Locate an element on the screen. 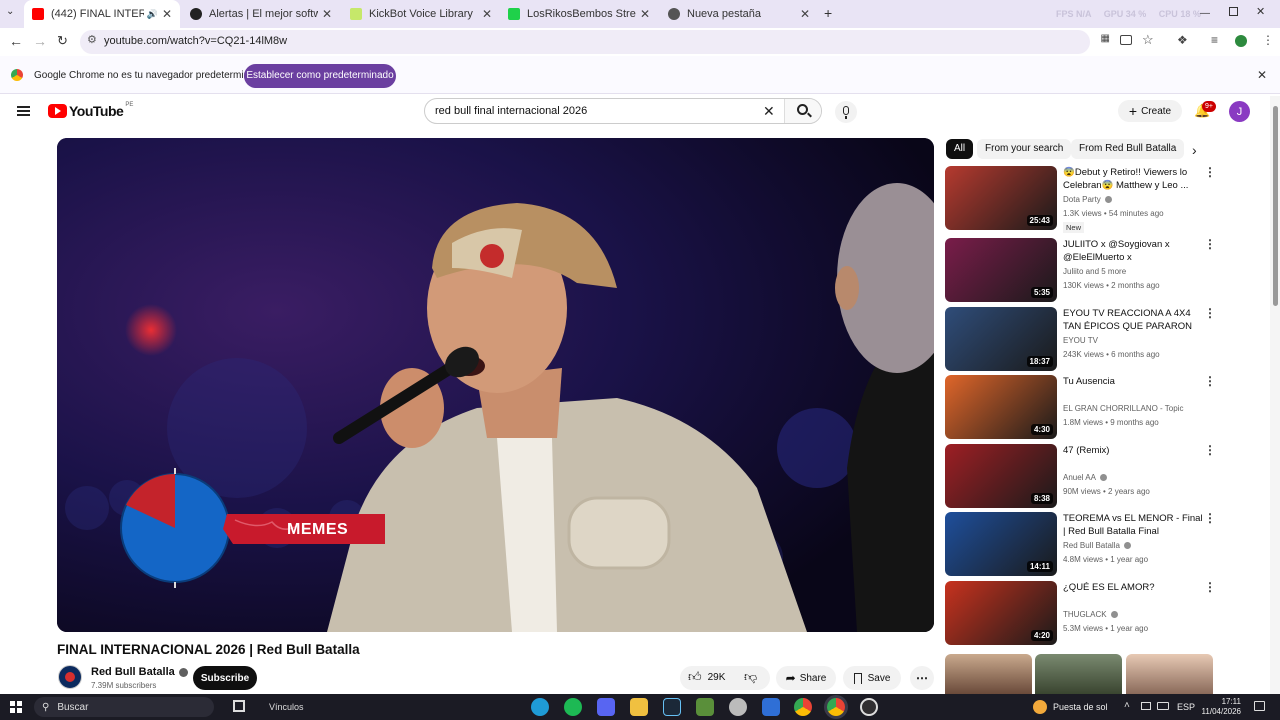 Image resolution: width=1280 pixels, height=720 pixels. related-video-channel: Red Bull Batalla is located at coordinates (1097, 545).